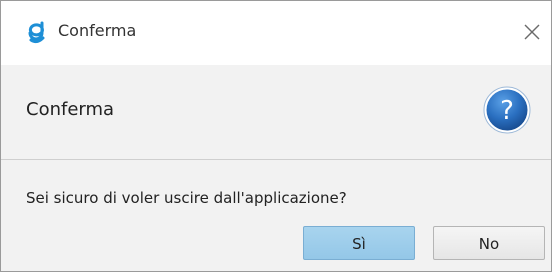  I want to click on close-icon, so click(532, 32).